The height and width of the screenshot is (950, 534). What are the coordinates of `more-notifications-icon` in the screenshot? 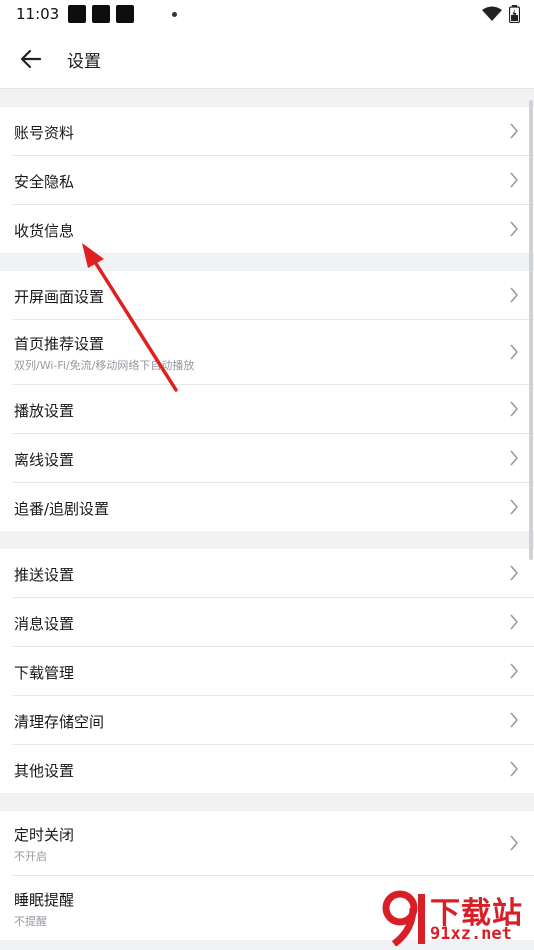 It's located at (174, 14).